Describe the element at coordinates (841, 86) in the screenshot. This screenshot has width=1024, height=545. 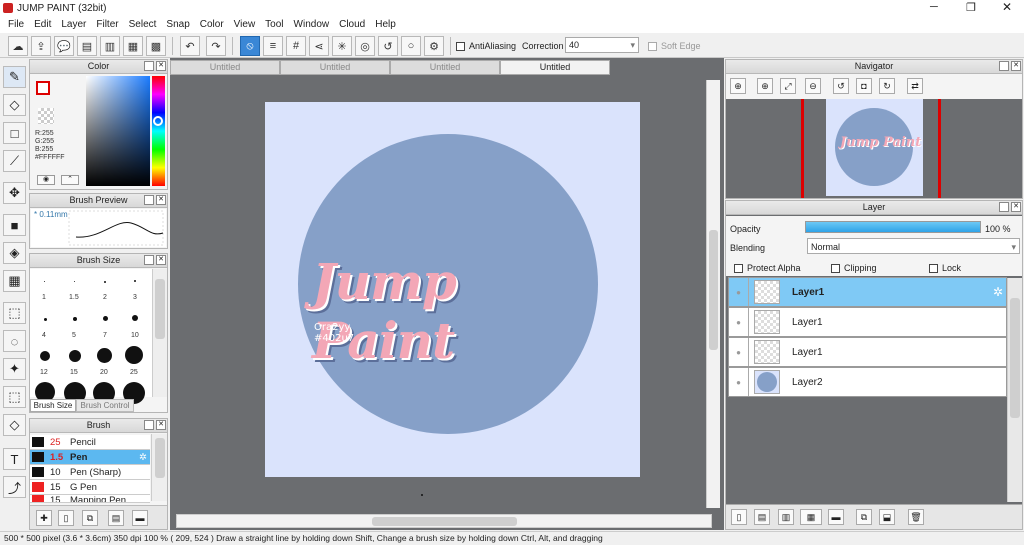
I see `rotate-left-icon: ↺` at that location.